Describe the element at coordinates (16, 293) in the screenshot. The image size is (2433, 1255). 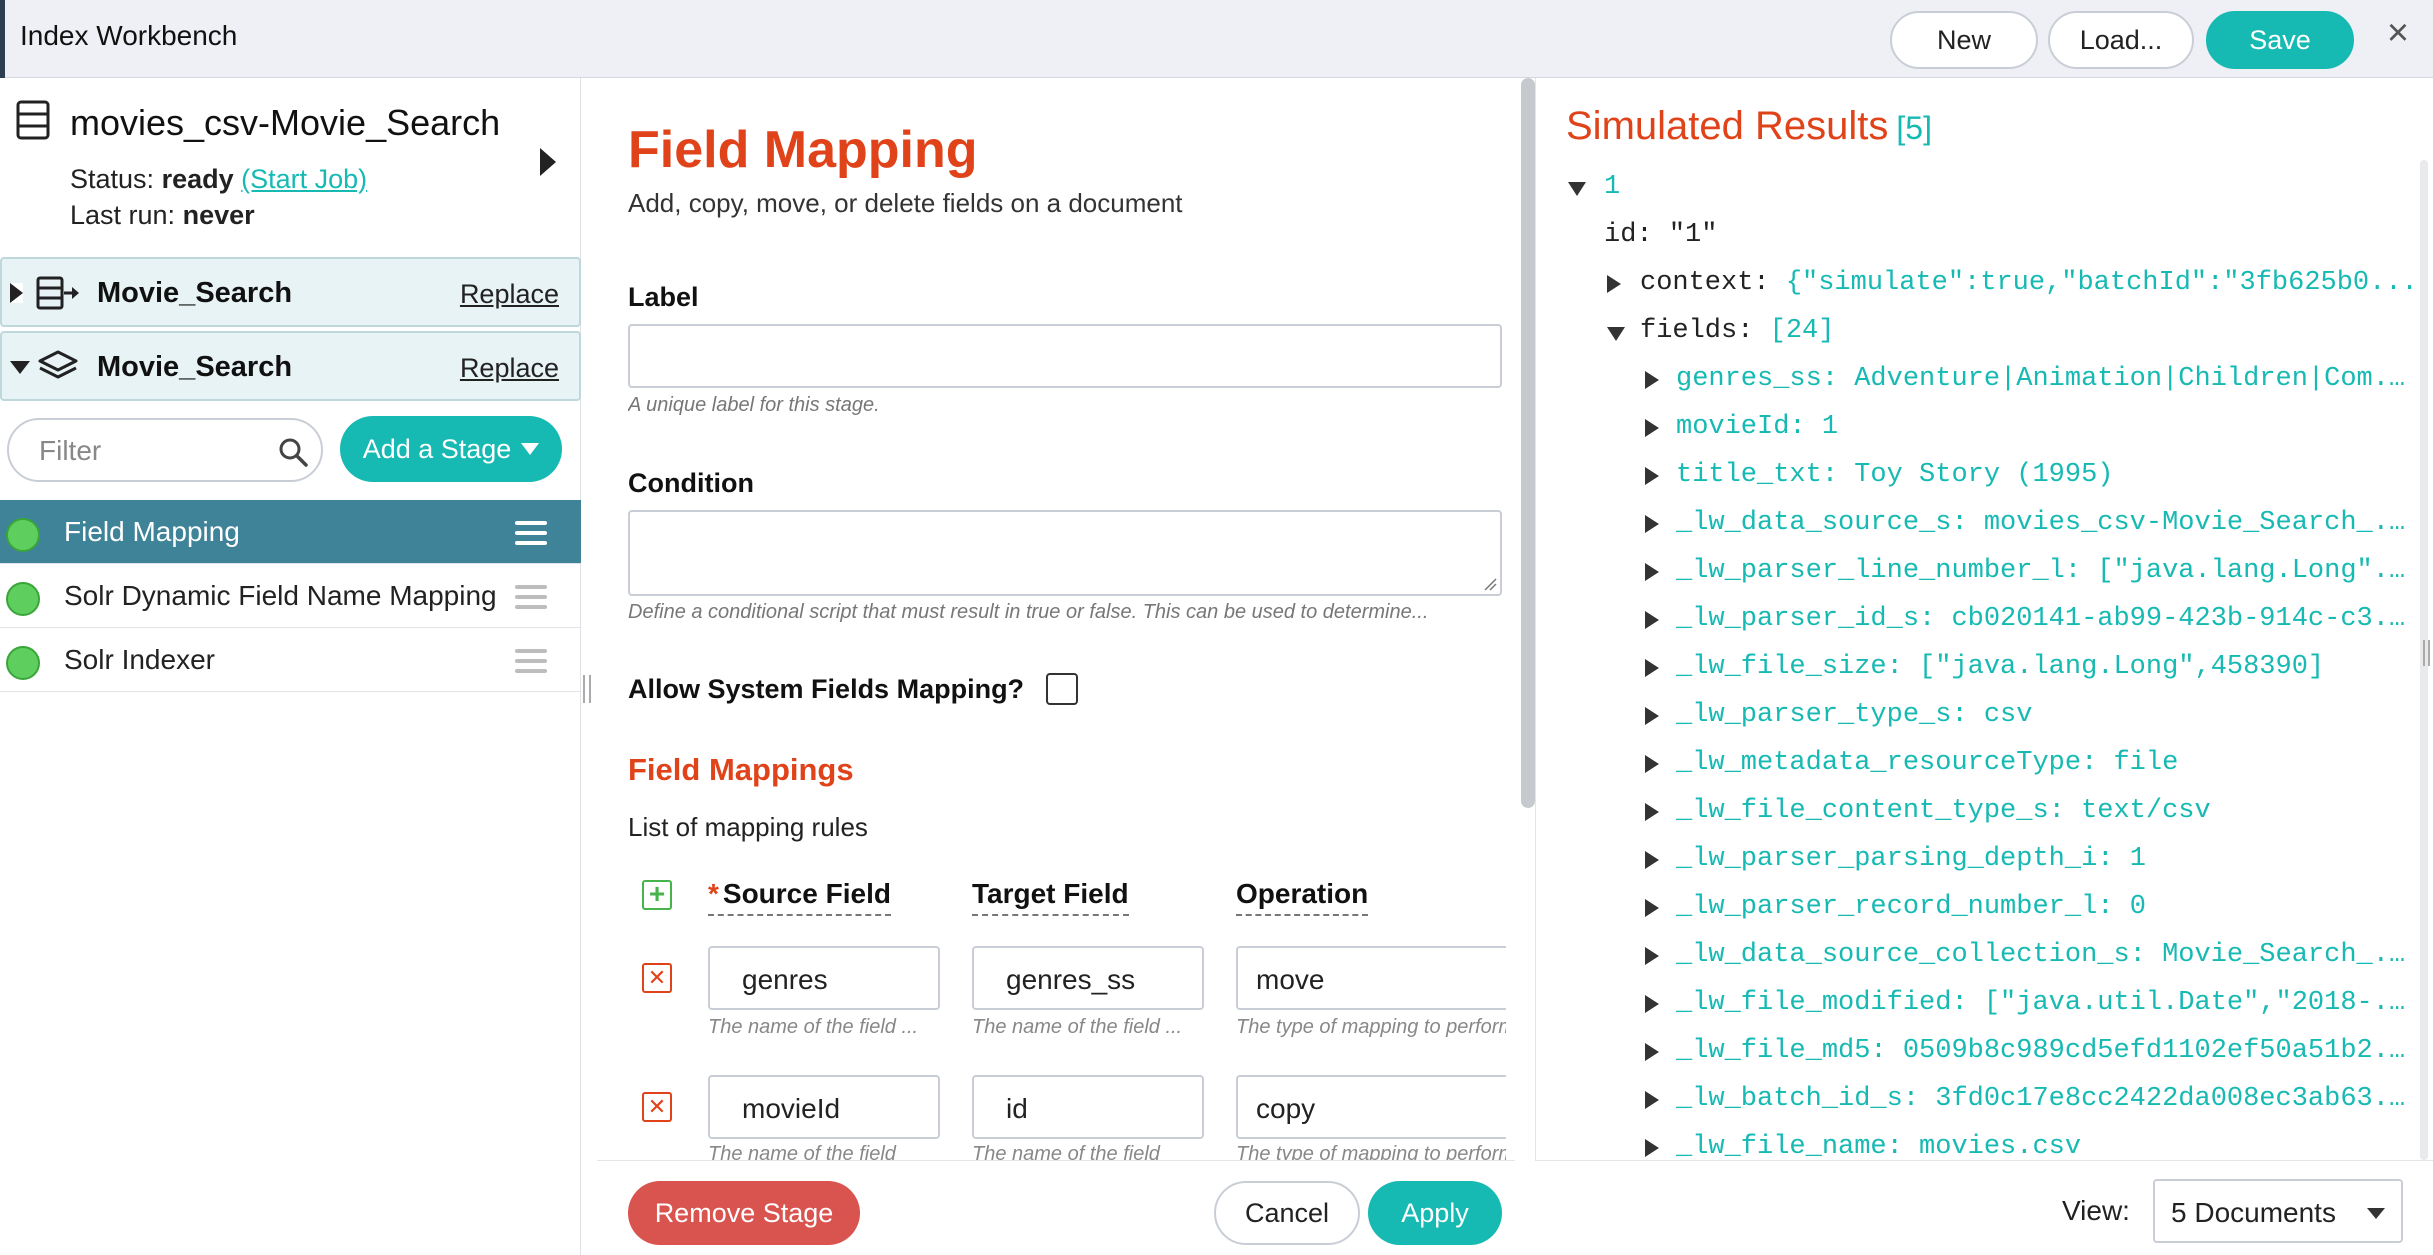
I see `expand-caret-icon` at that location.